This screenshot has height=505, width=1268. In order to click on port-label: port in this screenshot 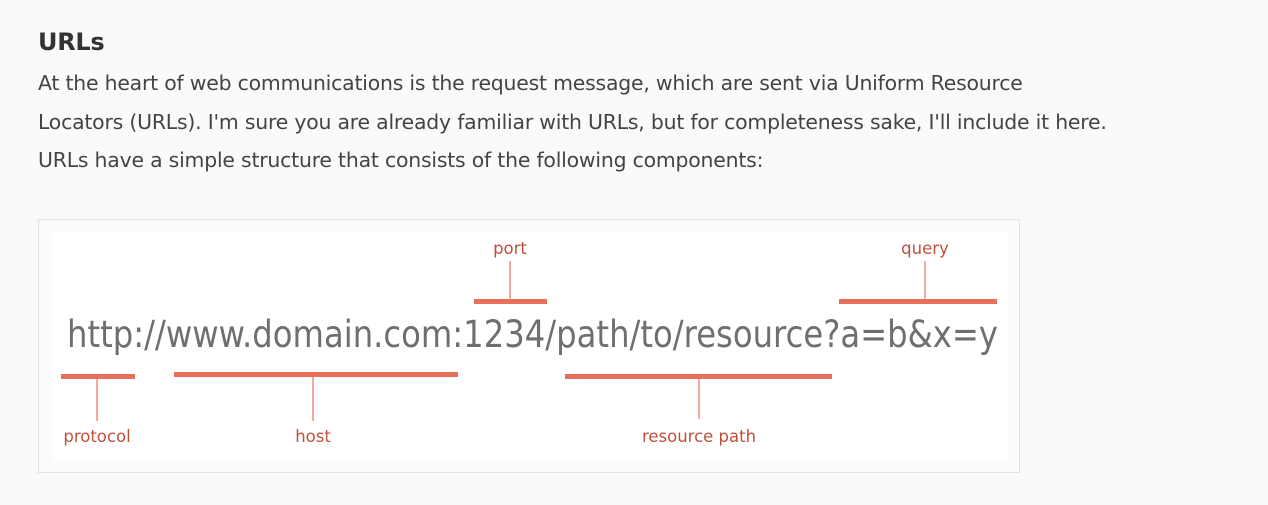, I will do `click(510, 248)`.